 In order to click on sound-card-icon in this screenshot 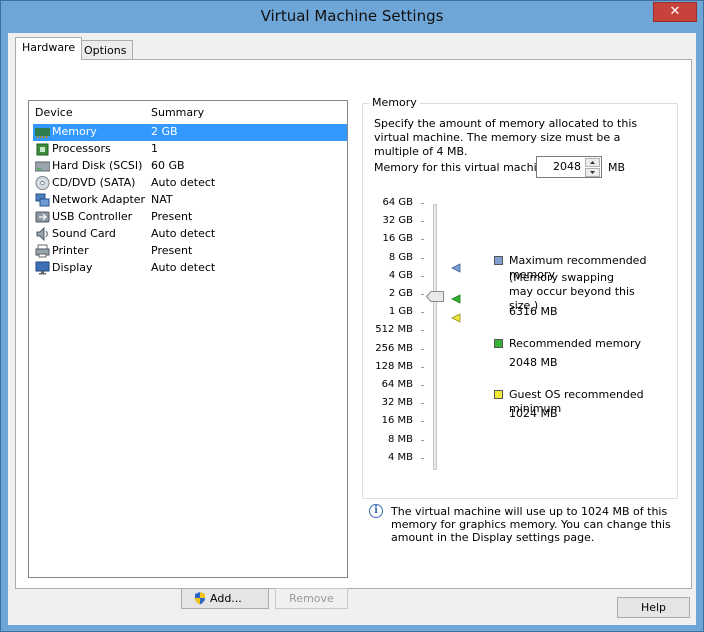, I will do `click(42, 234)`.